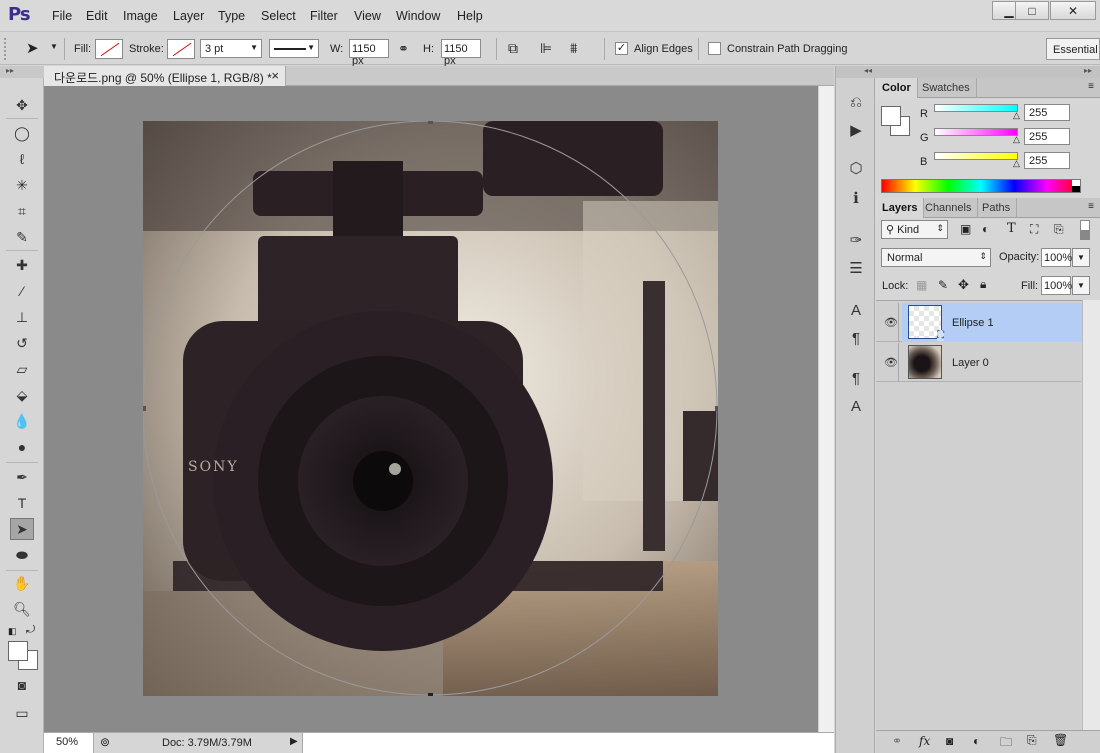 The image size is (1100, 753). Describe the element at coordinates (1073, 10) in the screenshot. I see `close-window-button: ✕` at that location.